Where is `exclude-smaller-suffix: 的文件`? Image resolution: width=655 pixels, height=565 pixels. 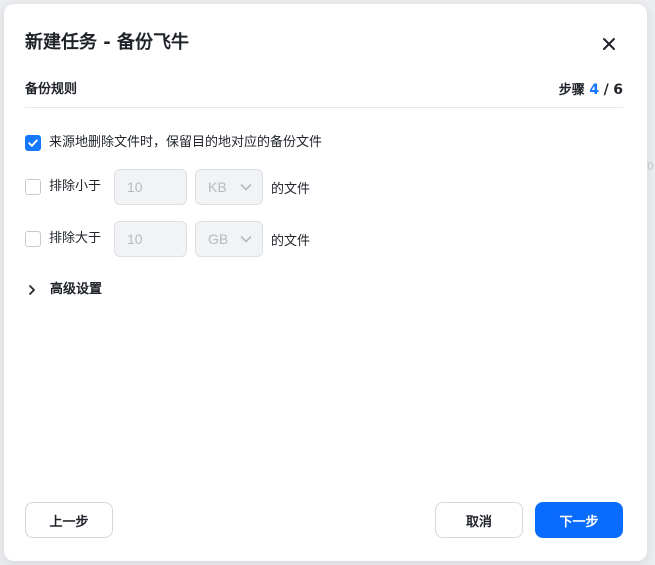 exclude-smaller-suffix: 的文件 is located at coordinates (291, 189).